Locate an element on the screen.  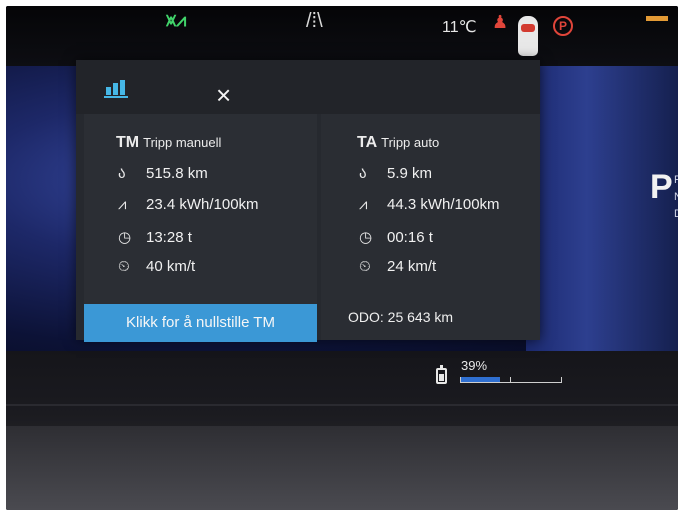
trip-auto-consumption-row: ⩘ 44.3 kWh/100km is located at coordinates (429, 204).